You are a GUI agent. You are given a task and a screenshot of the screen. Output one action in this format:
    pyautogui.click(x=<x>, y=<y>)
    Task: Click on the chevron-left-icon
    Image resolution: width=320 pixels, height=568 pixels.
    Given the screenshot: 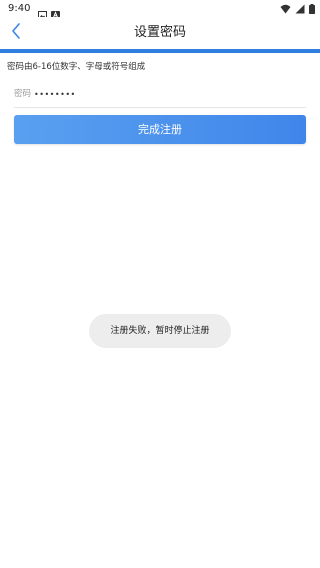 What is the action you would take?
    pyautogui.click(x=16, y=33)
    